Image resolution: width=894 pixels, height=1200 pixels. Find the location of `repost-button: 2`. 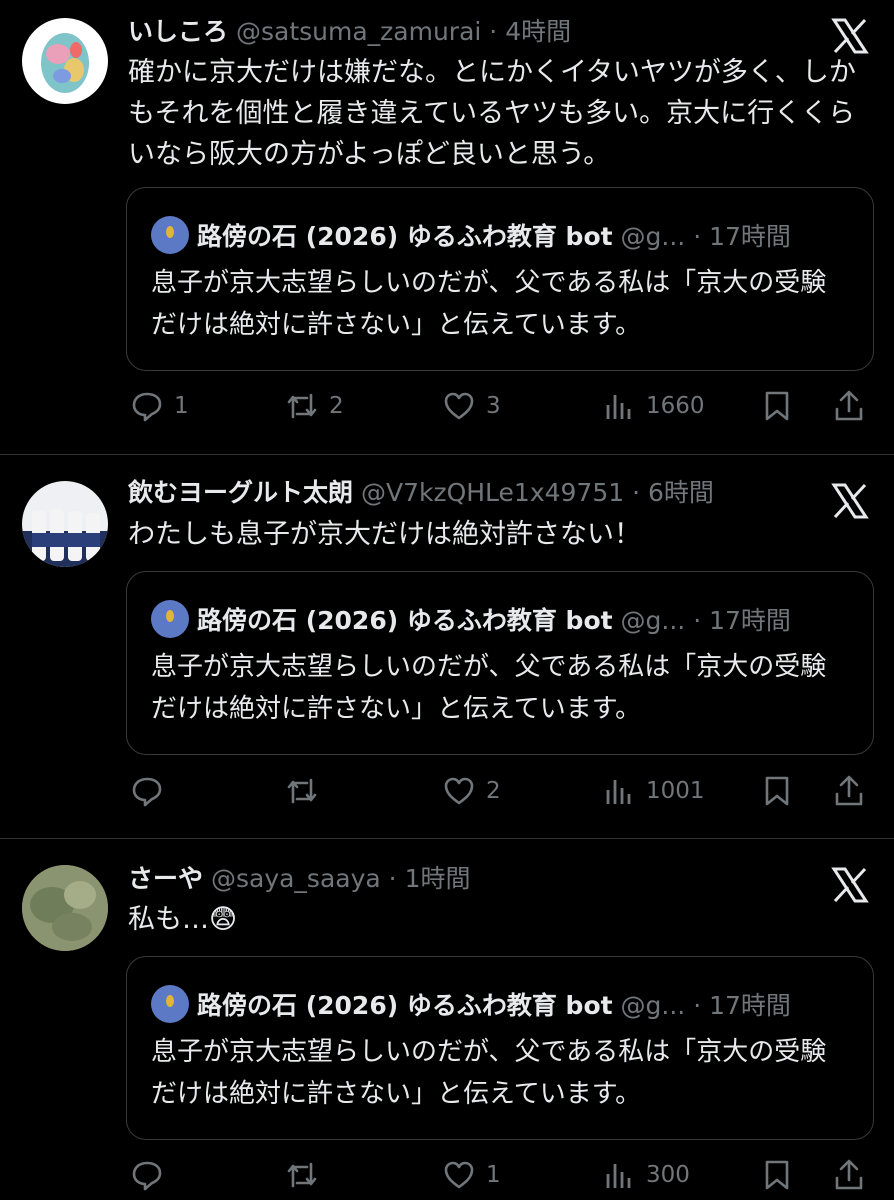

repost-button: 2 is located at coordinates (314, 406).